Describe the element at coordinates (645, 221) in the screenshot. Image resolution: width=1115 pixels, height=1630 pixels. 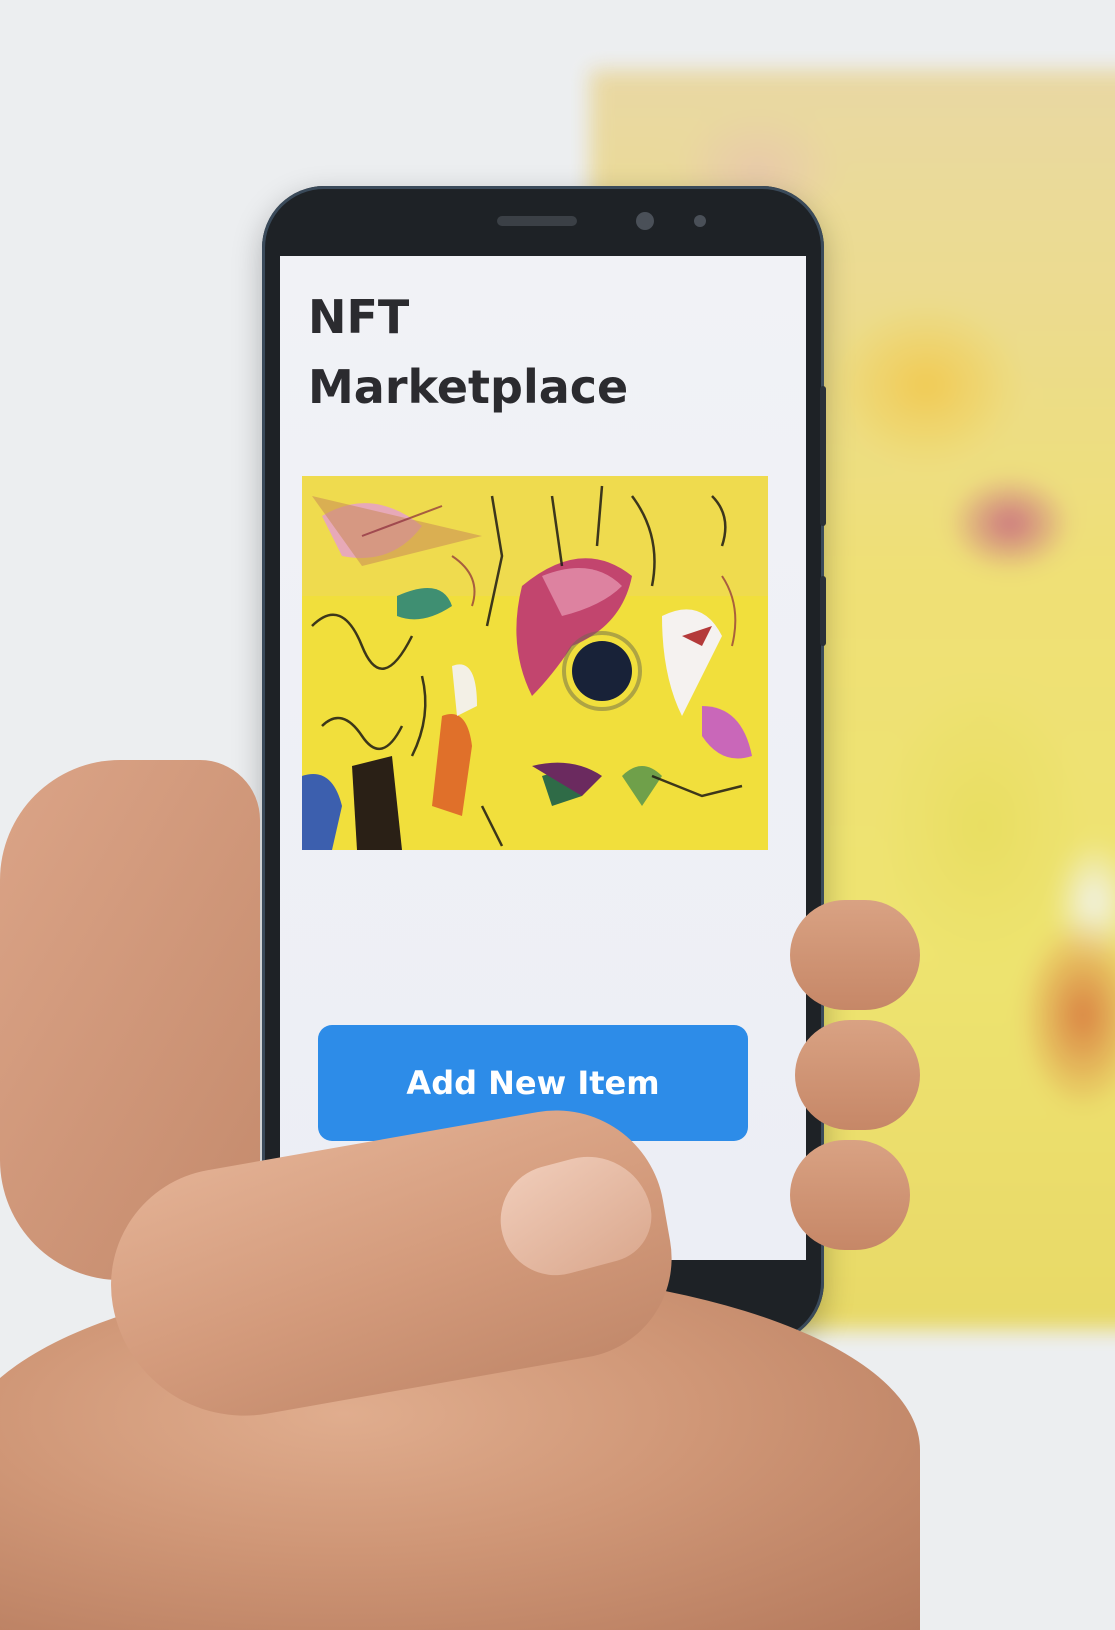
I see `front-camera-icon` at that location.